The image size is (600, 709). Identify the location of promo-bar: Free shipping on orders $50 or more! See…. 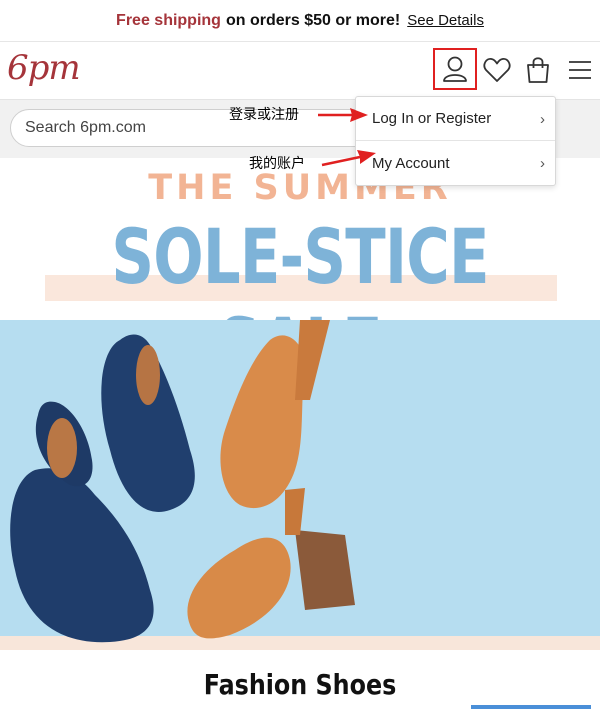
(300, 21).